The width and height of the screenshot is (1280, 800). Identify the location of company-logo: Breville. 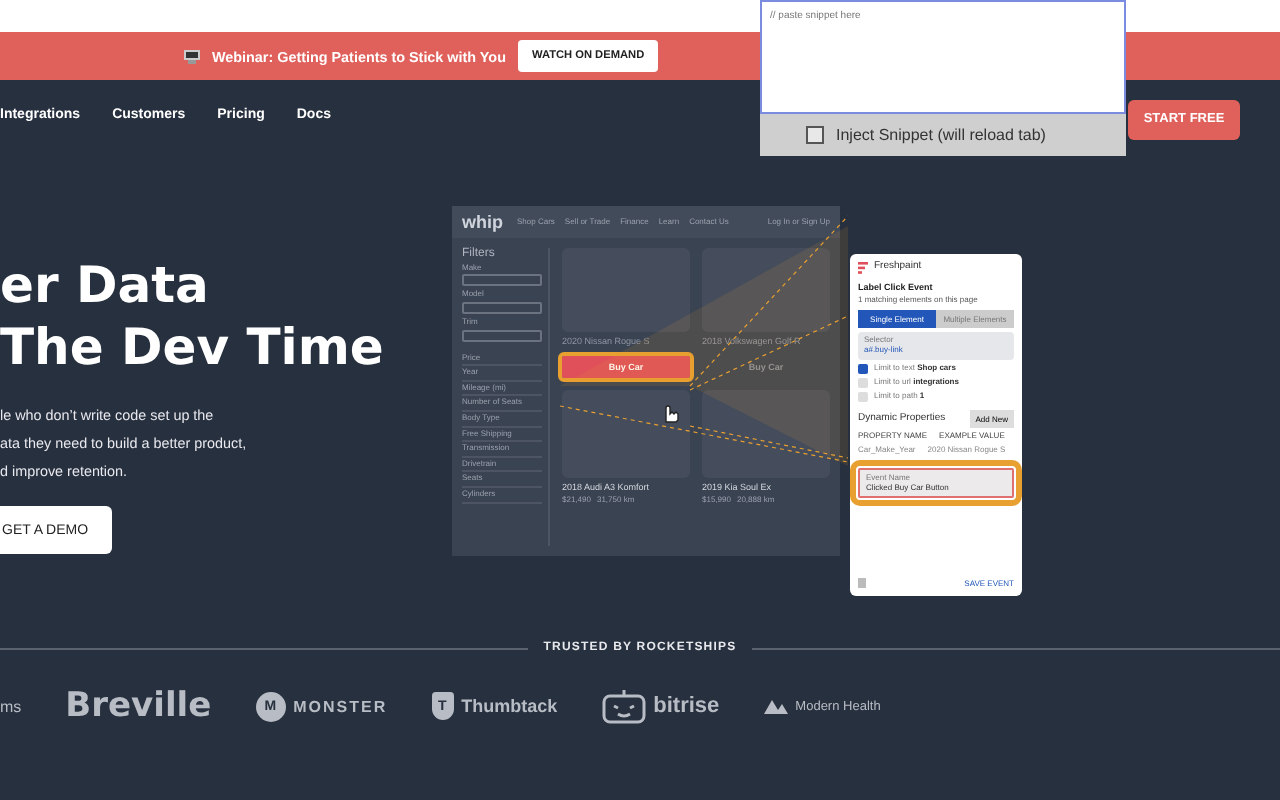
(138, 706).